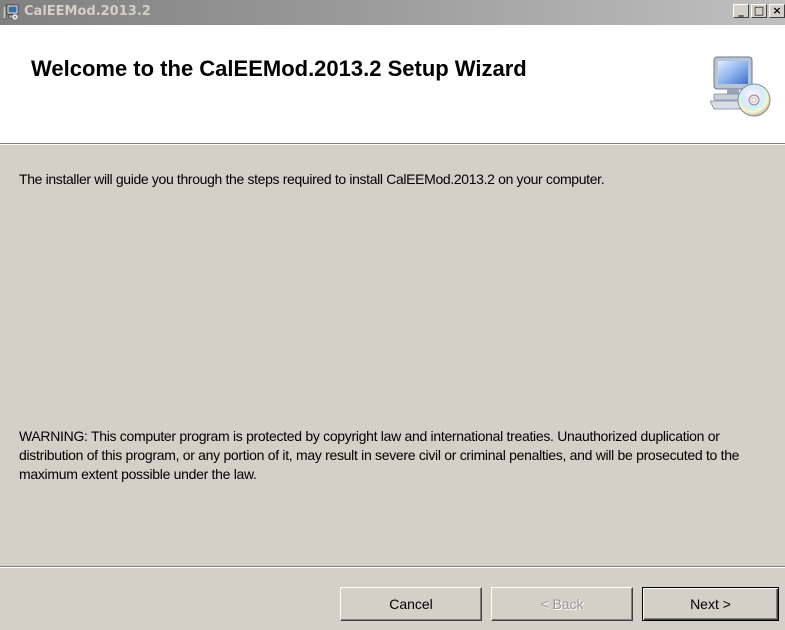 Image resolution: width=785 pixels, height=630 pixels. I want to click on window-title: CalEEMod.2013.2, so click(87, 11).